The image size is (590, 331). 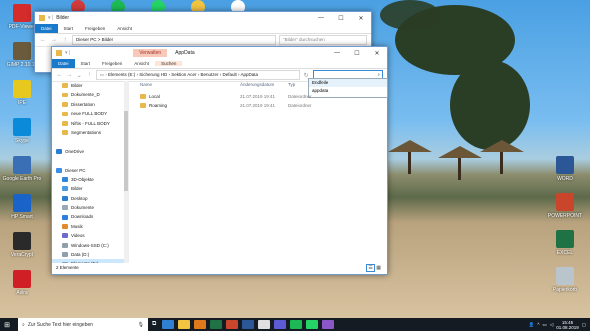 I want to click on scrollbar, so click(x=126, y=172).